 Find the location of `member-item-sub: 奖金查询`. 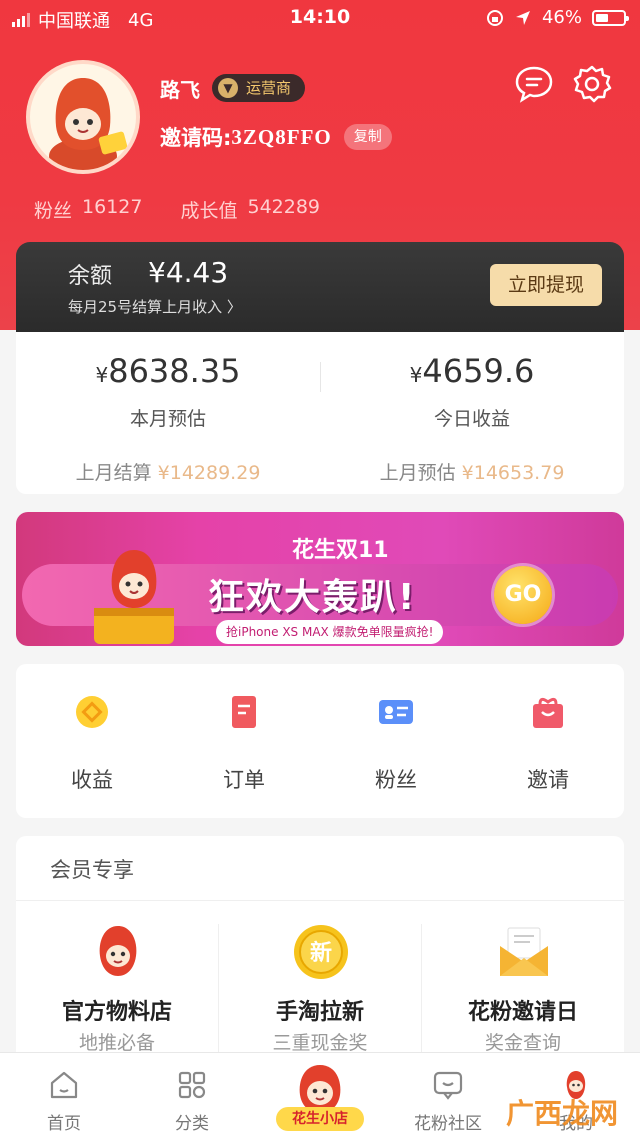

member-item-sub: 奖金查询 is located at coordinates (522, 1043).